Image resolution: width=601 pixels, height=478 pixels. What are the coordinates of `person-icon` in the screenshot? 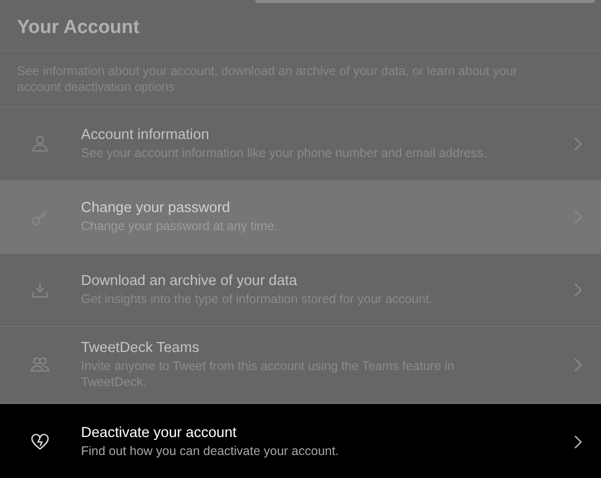 It's located at (40, 144).